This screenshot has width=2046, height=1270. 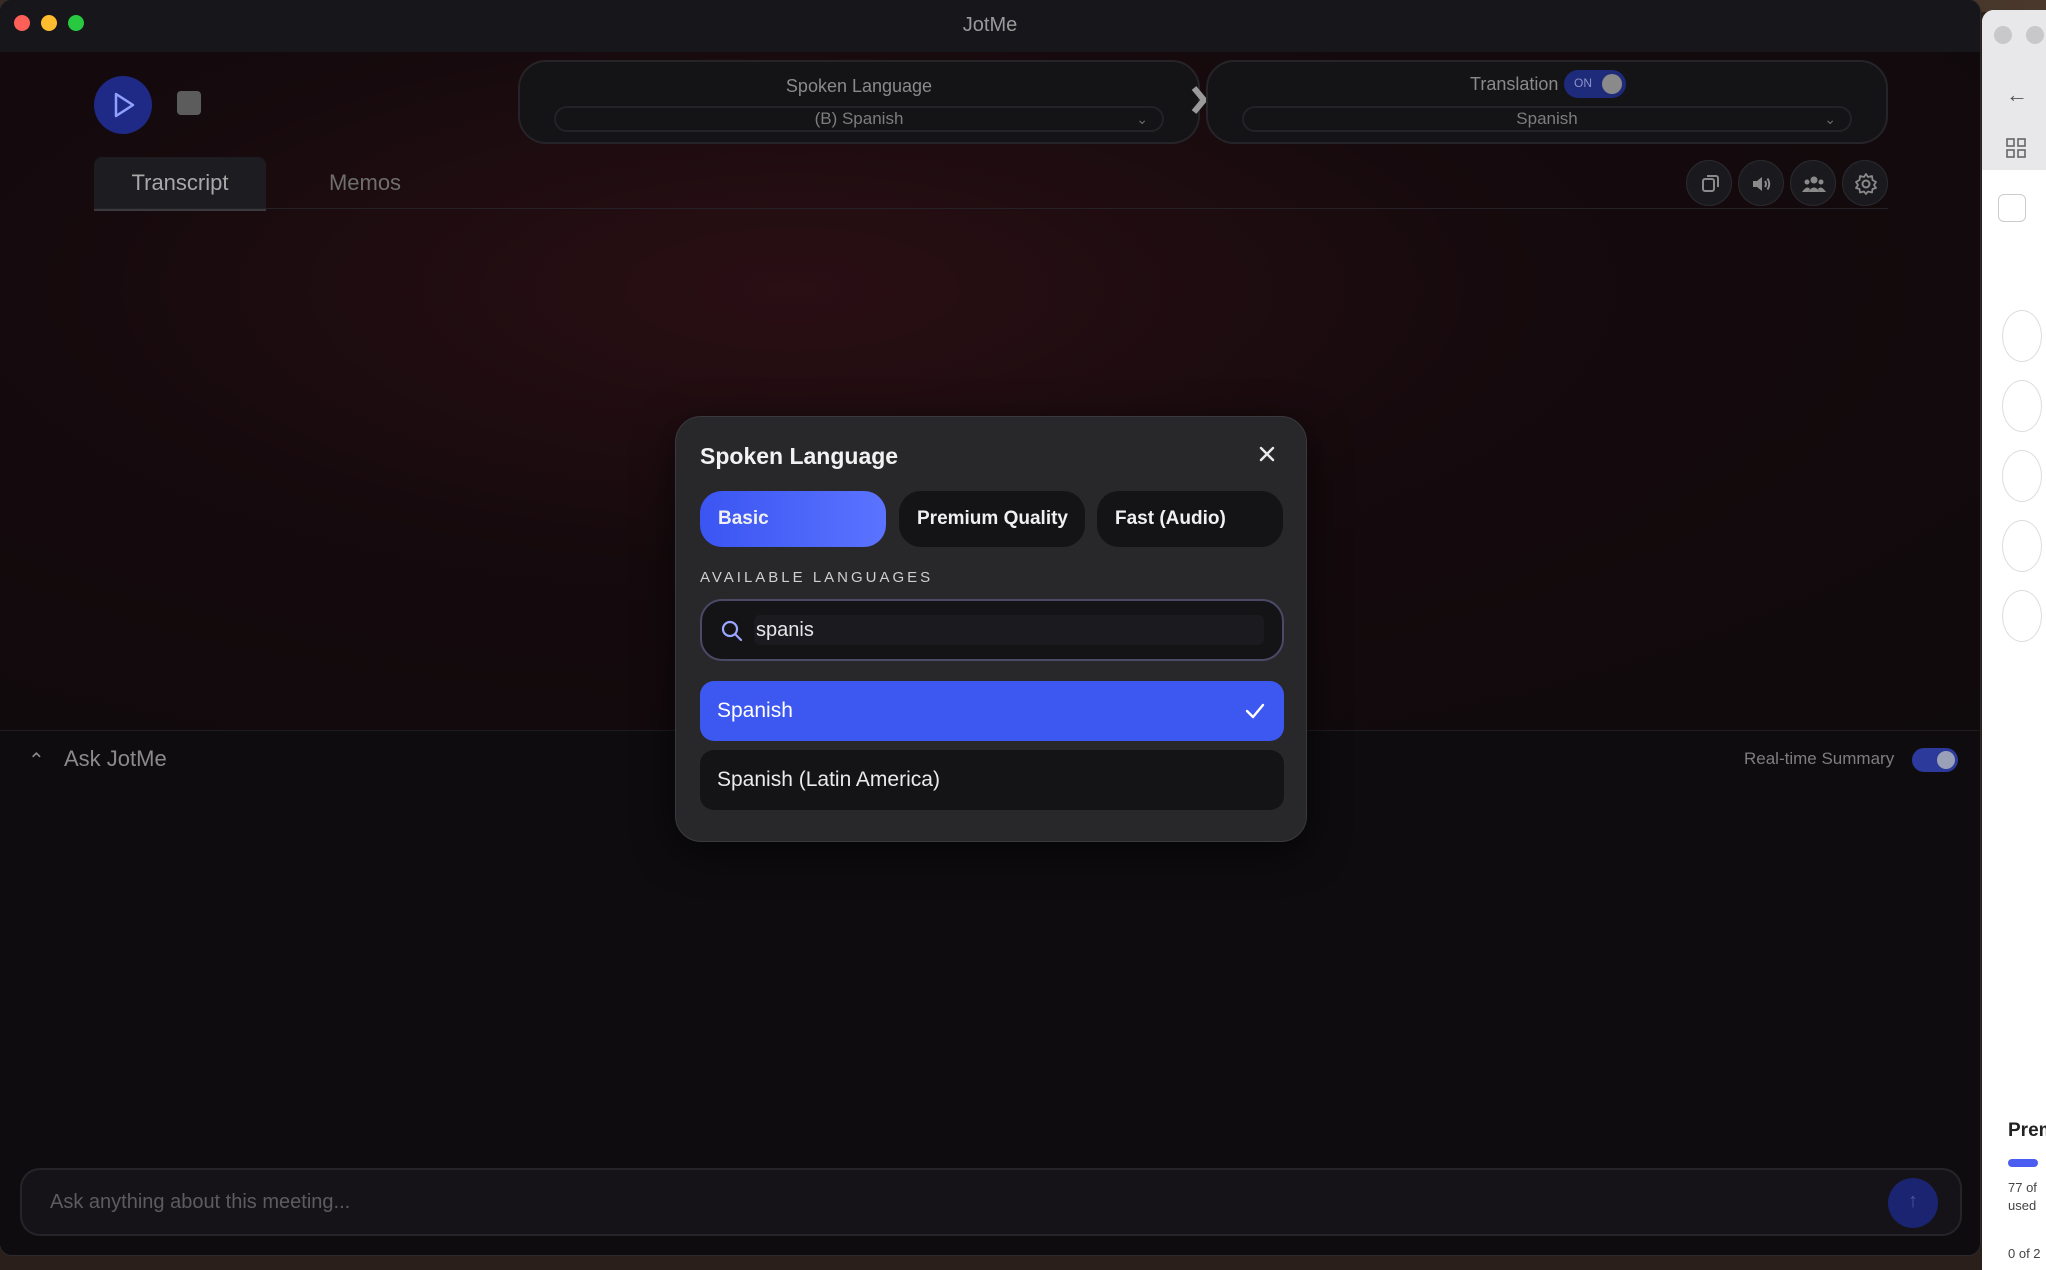 What do you see at coordinates (115, 758) in the screenshot?
I see `ask-jotme-title: Ask JotMe` at bounding box center [115, 758].